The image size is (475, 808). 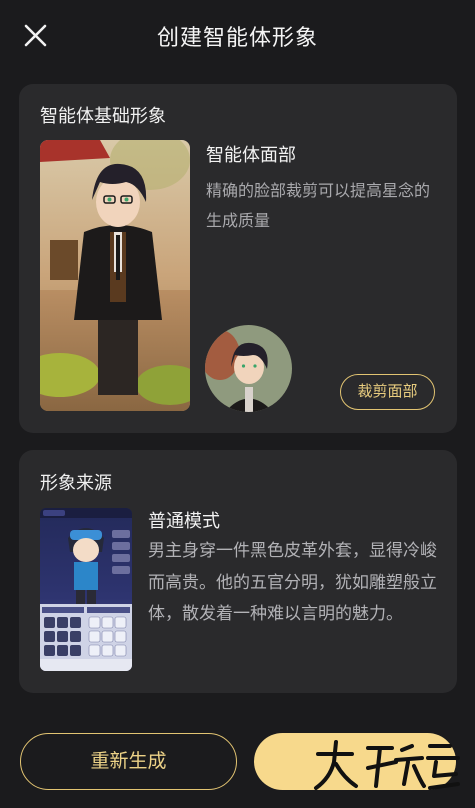 I want to click on face-thumbnail-illustration, so click(x=248, y=368).